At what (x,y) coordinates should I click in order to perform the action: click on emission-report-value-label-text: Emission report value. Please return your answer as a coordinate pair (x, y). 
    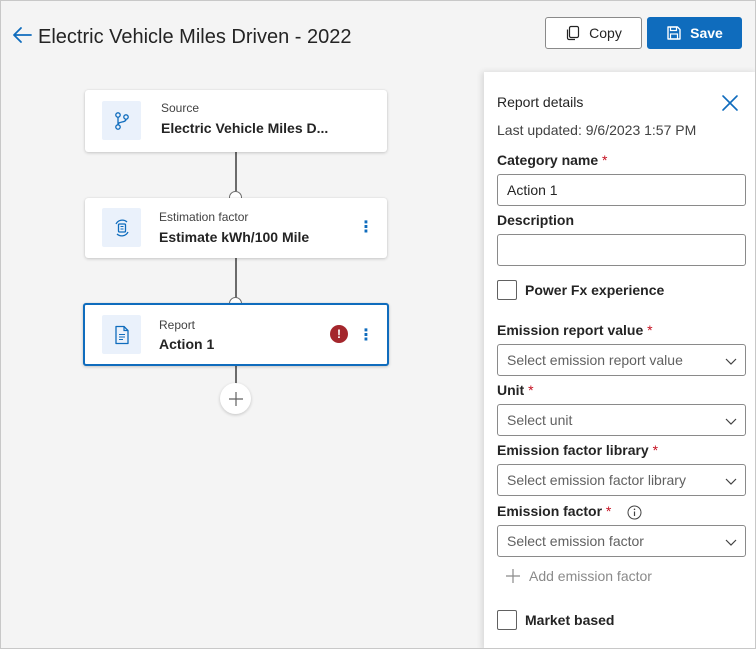
    Looking at the image, I should click on (570, 330).